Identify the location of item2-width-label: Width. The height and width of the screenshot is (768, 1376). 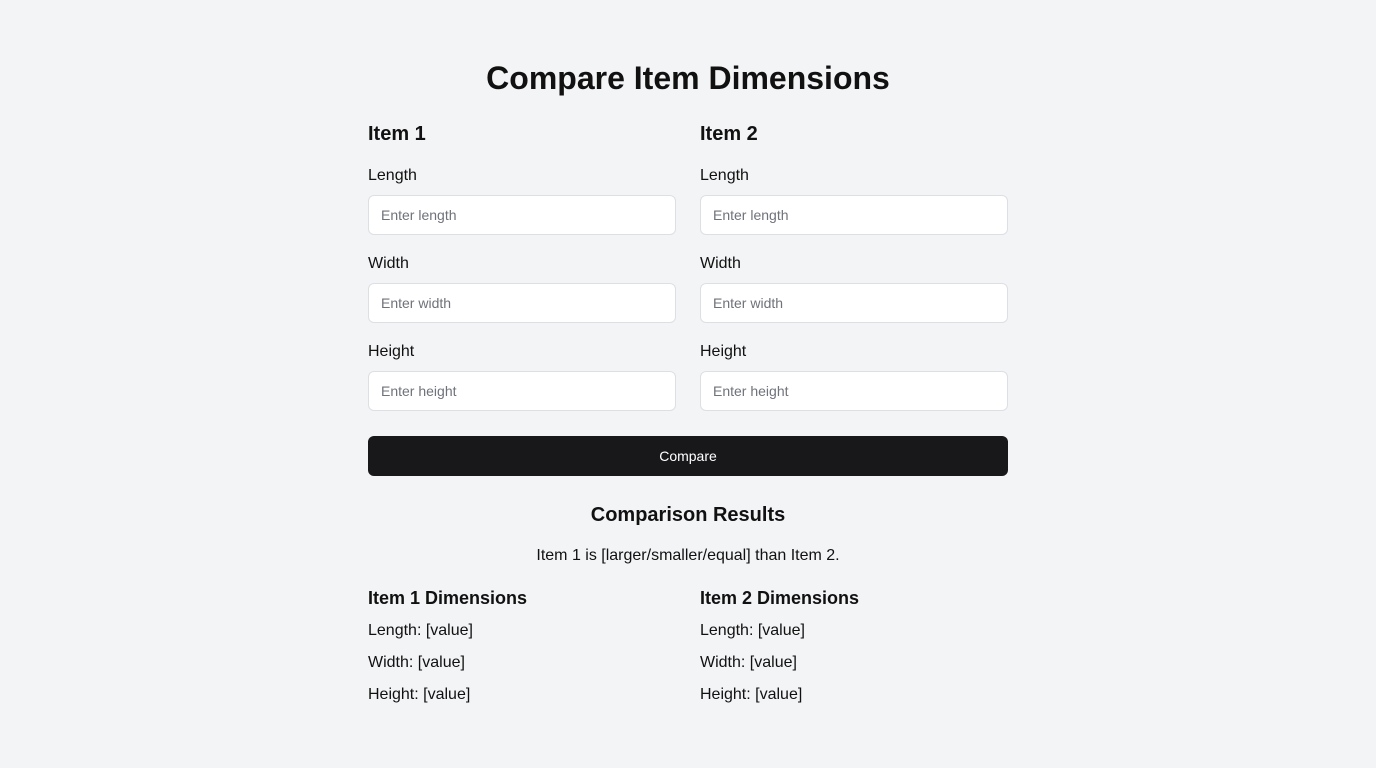
(720, 263).